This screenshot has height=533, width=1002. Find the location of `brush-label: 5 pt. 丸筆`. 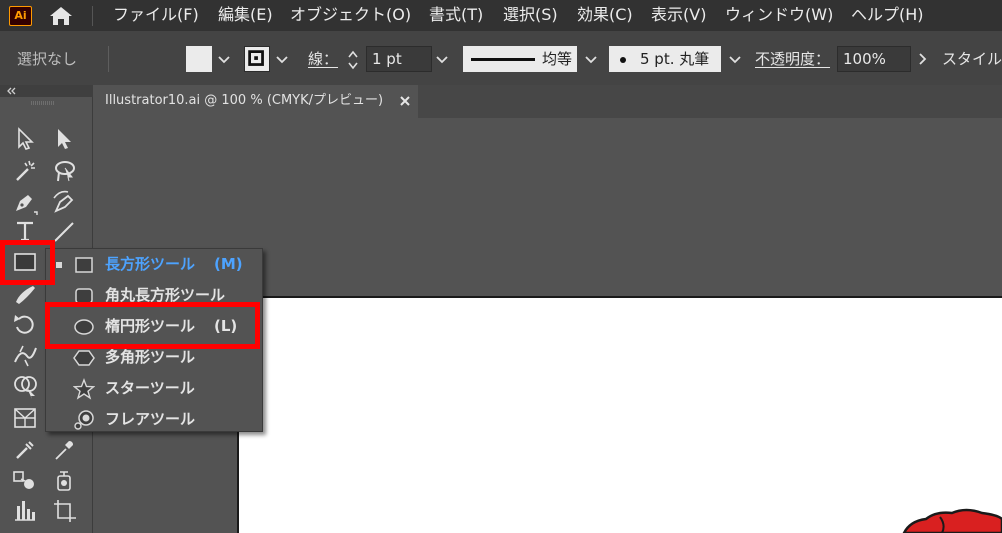

brush-label: 5 pt. 丸筆 is located at coordinates (675, 59).